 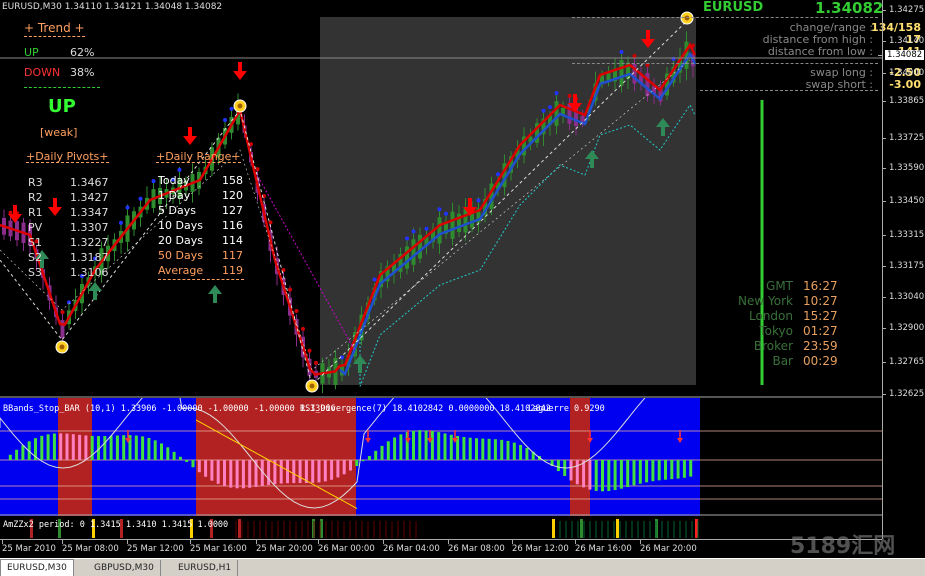 I want to click on pivots-title: +Daily Pivots+, so click(x=67, y=156).